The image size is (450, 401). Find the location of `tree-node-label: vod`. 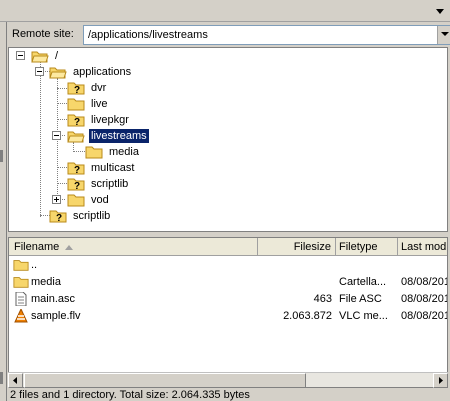

tree-node-label: vod is located at coordinates (100, 200).